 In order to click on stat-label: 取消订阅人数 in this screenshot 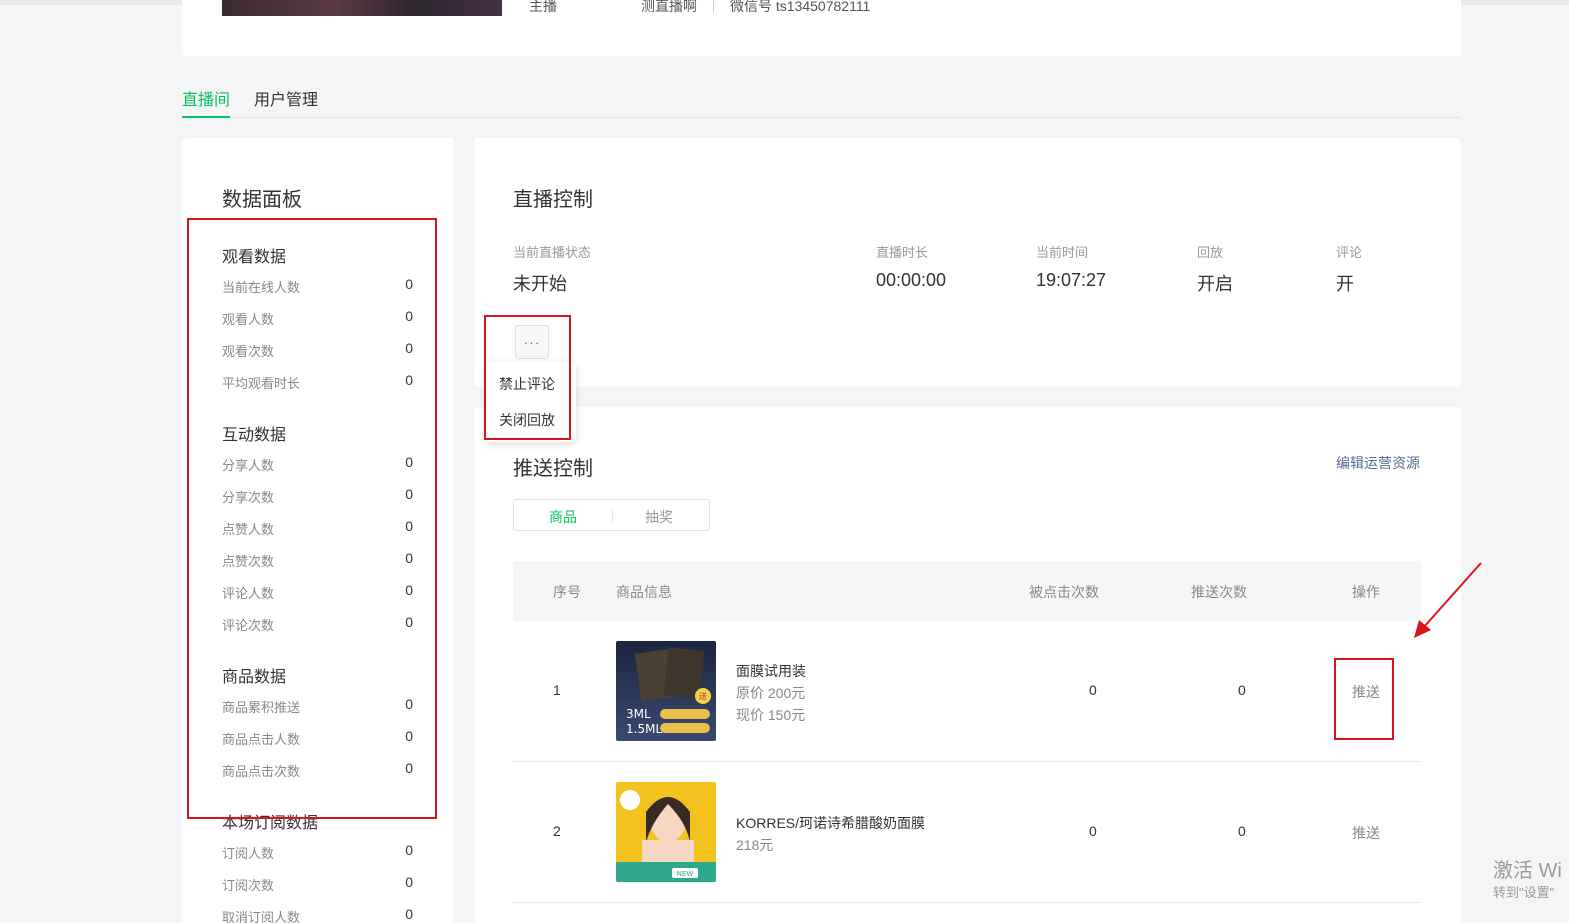, I will do `click(261, 916)`.